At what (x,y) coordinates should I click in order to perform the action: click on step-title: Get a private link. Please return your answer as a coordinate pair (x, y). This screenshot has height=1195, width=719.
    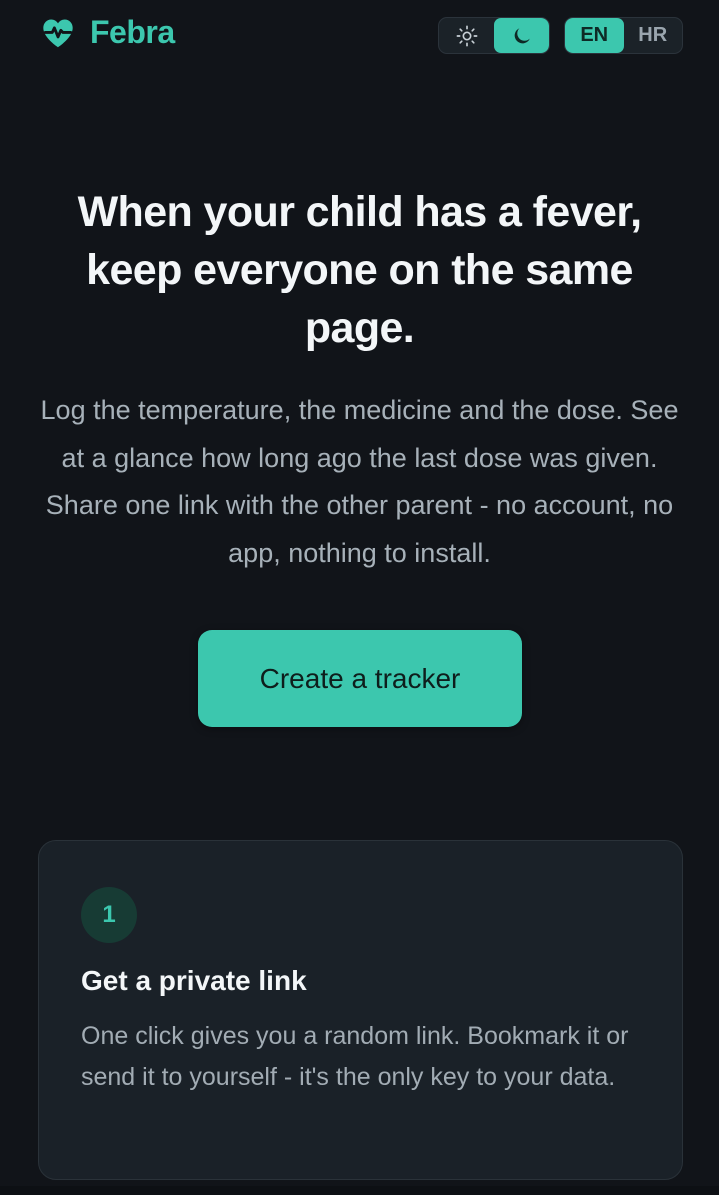
    Looking at the image, I should click on (194, 980).